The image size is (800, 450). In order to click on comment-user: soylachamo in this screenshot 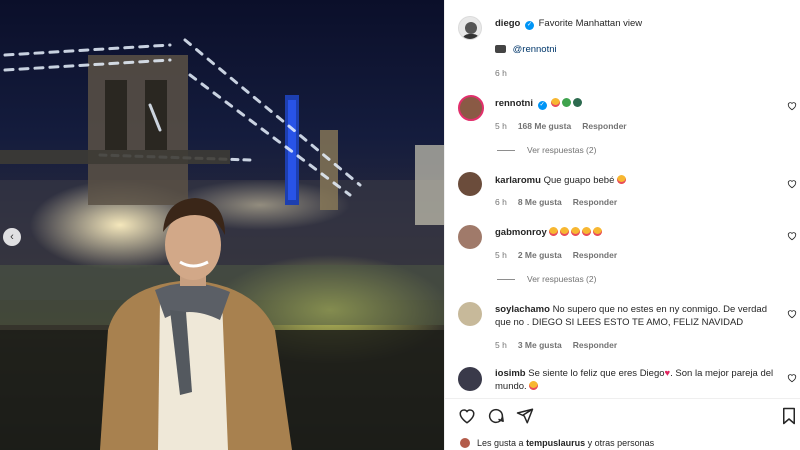, I will do `click(522, 309)`.